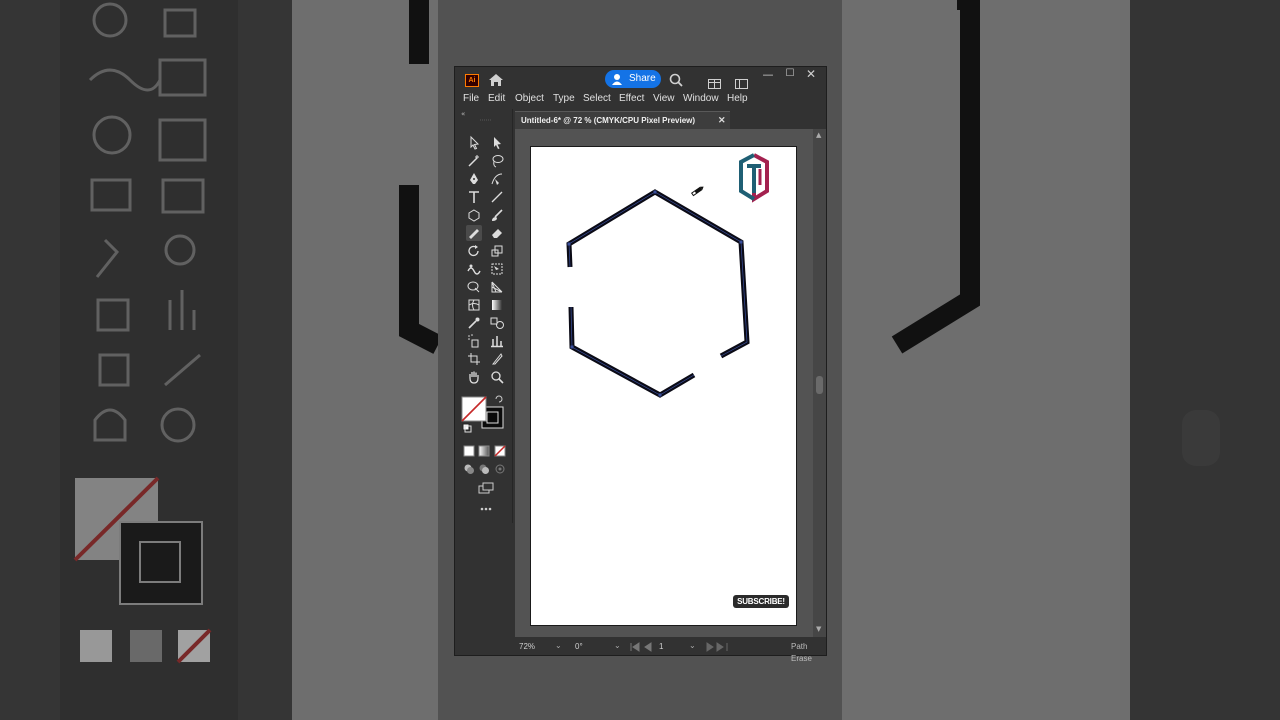 This screenshot has height=720, width=1280. I want to click on channel-logo, so click(754, 178).